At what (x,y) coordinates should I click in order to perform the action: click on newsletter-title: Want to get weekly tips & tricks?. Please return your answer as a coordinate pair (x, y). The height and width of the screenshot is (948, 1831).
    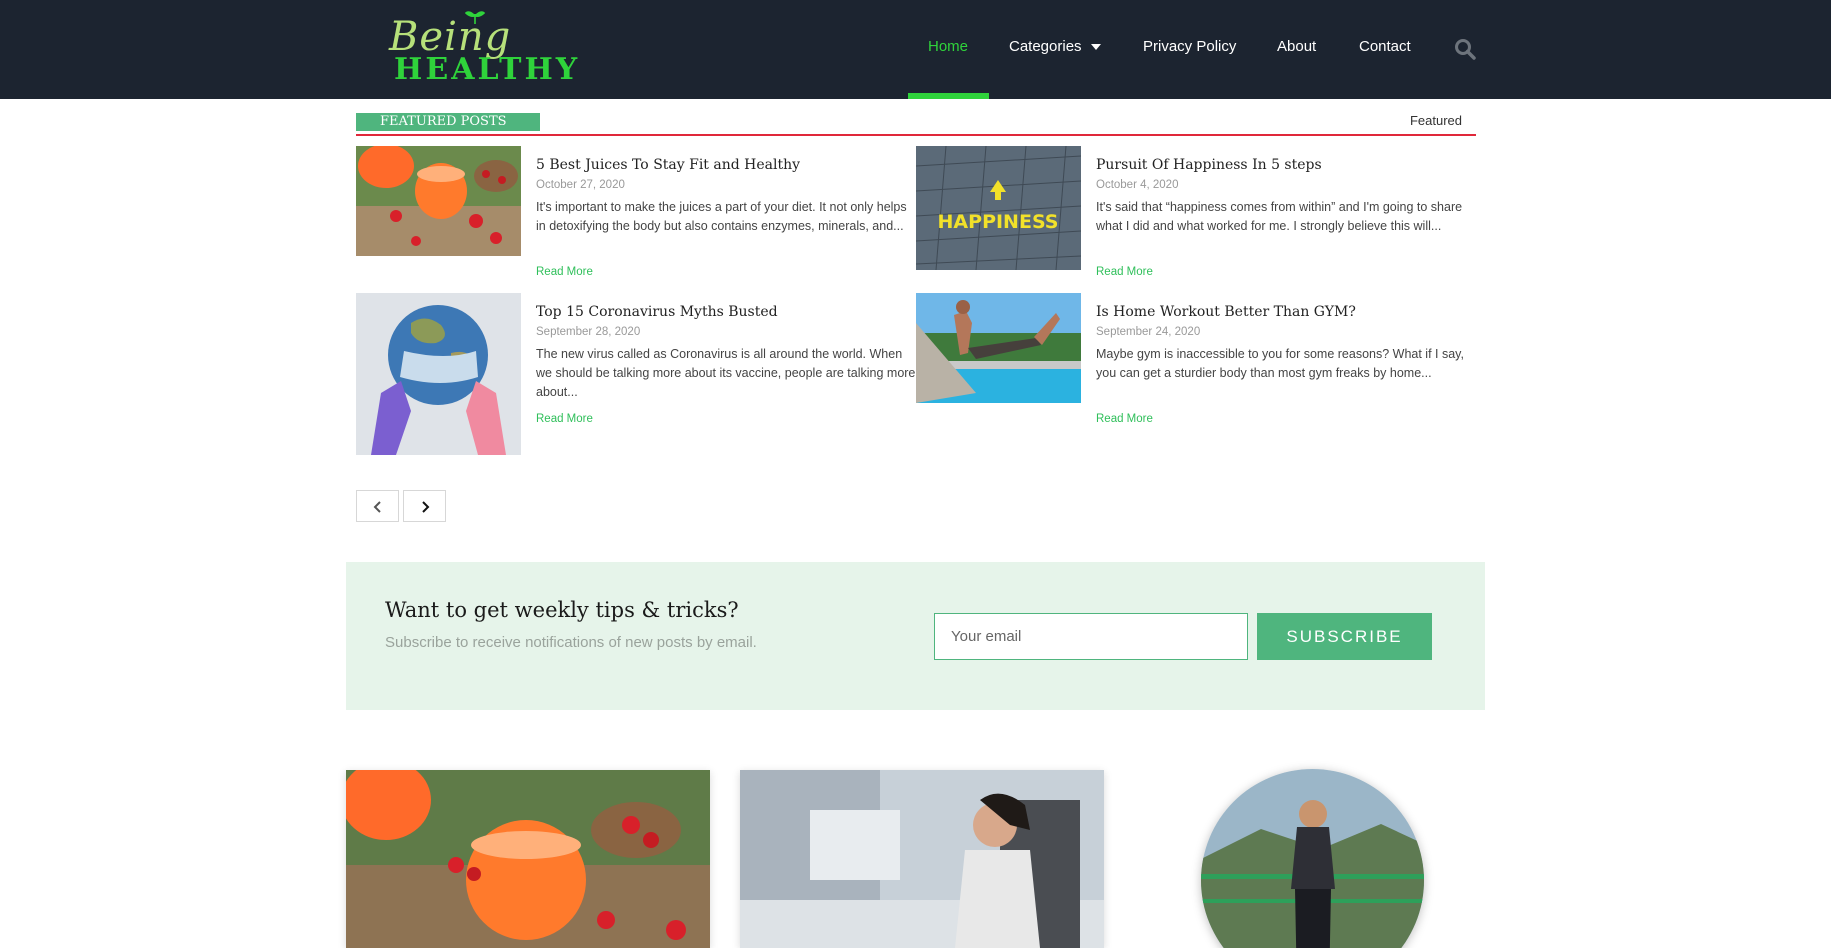
    Looking at the image, I should click on (562, 610).